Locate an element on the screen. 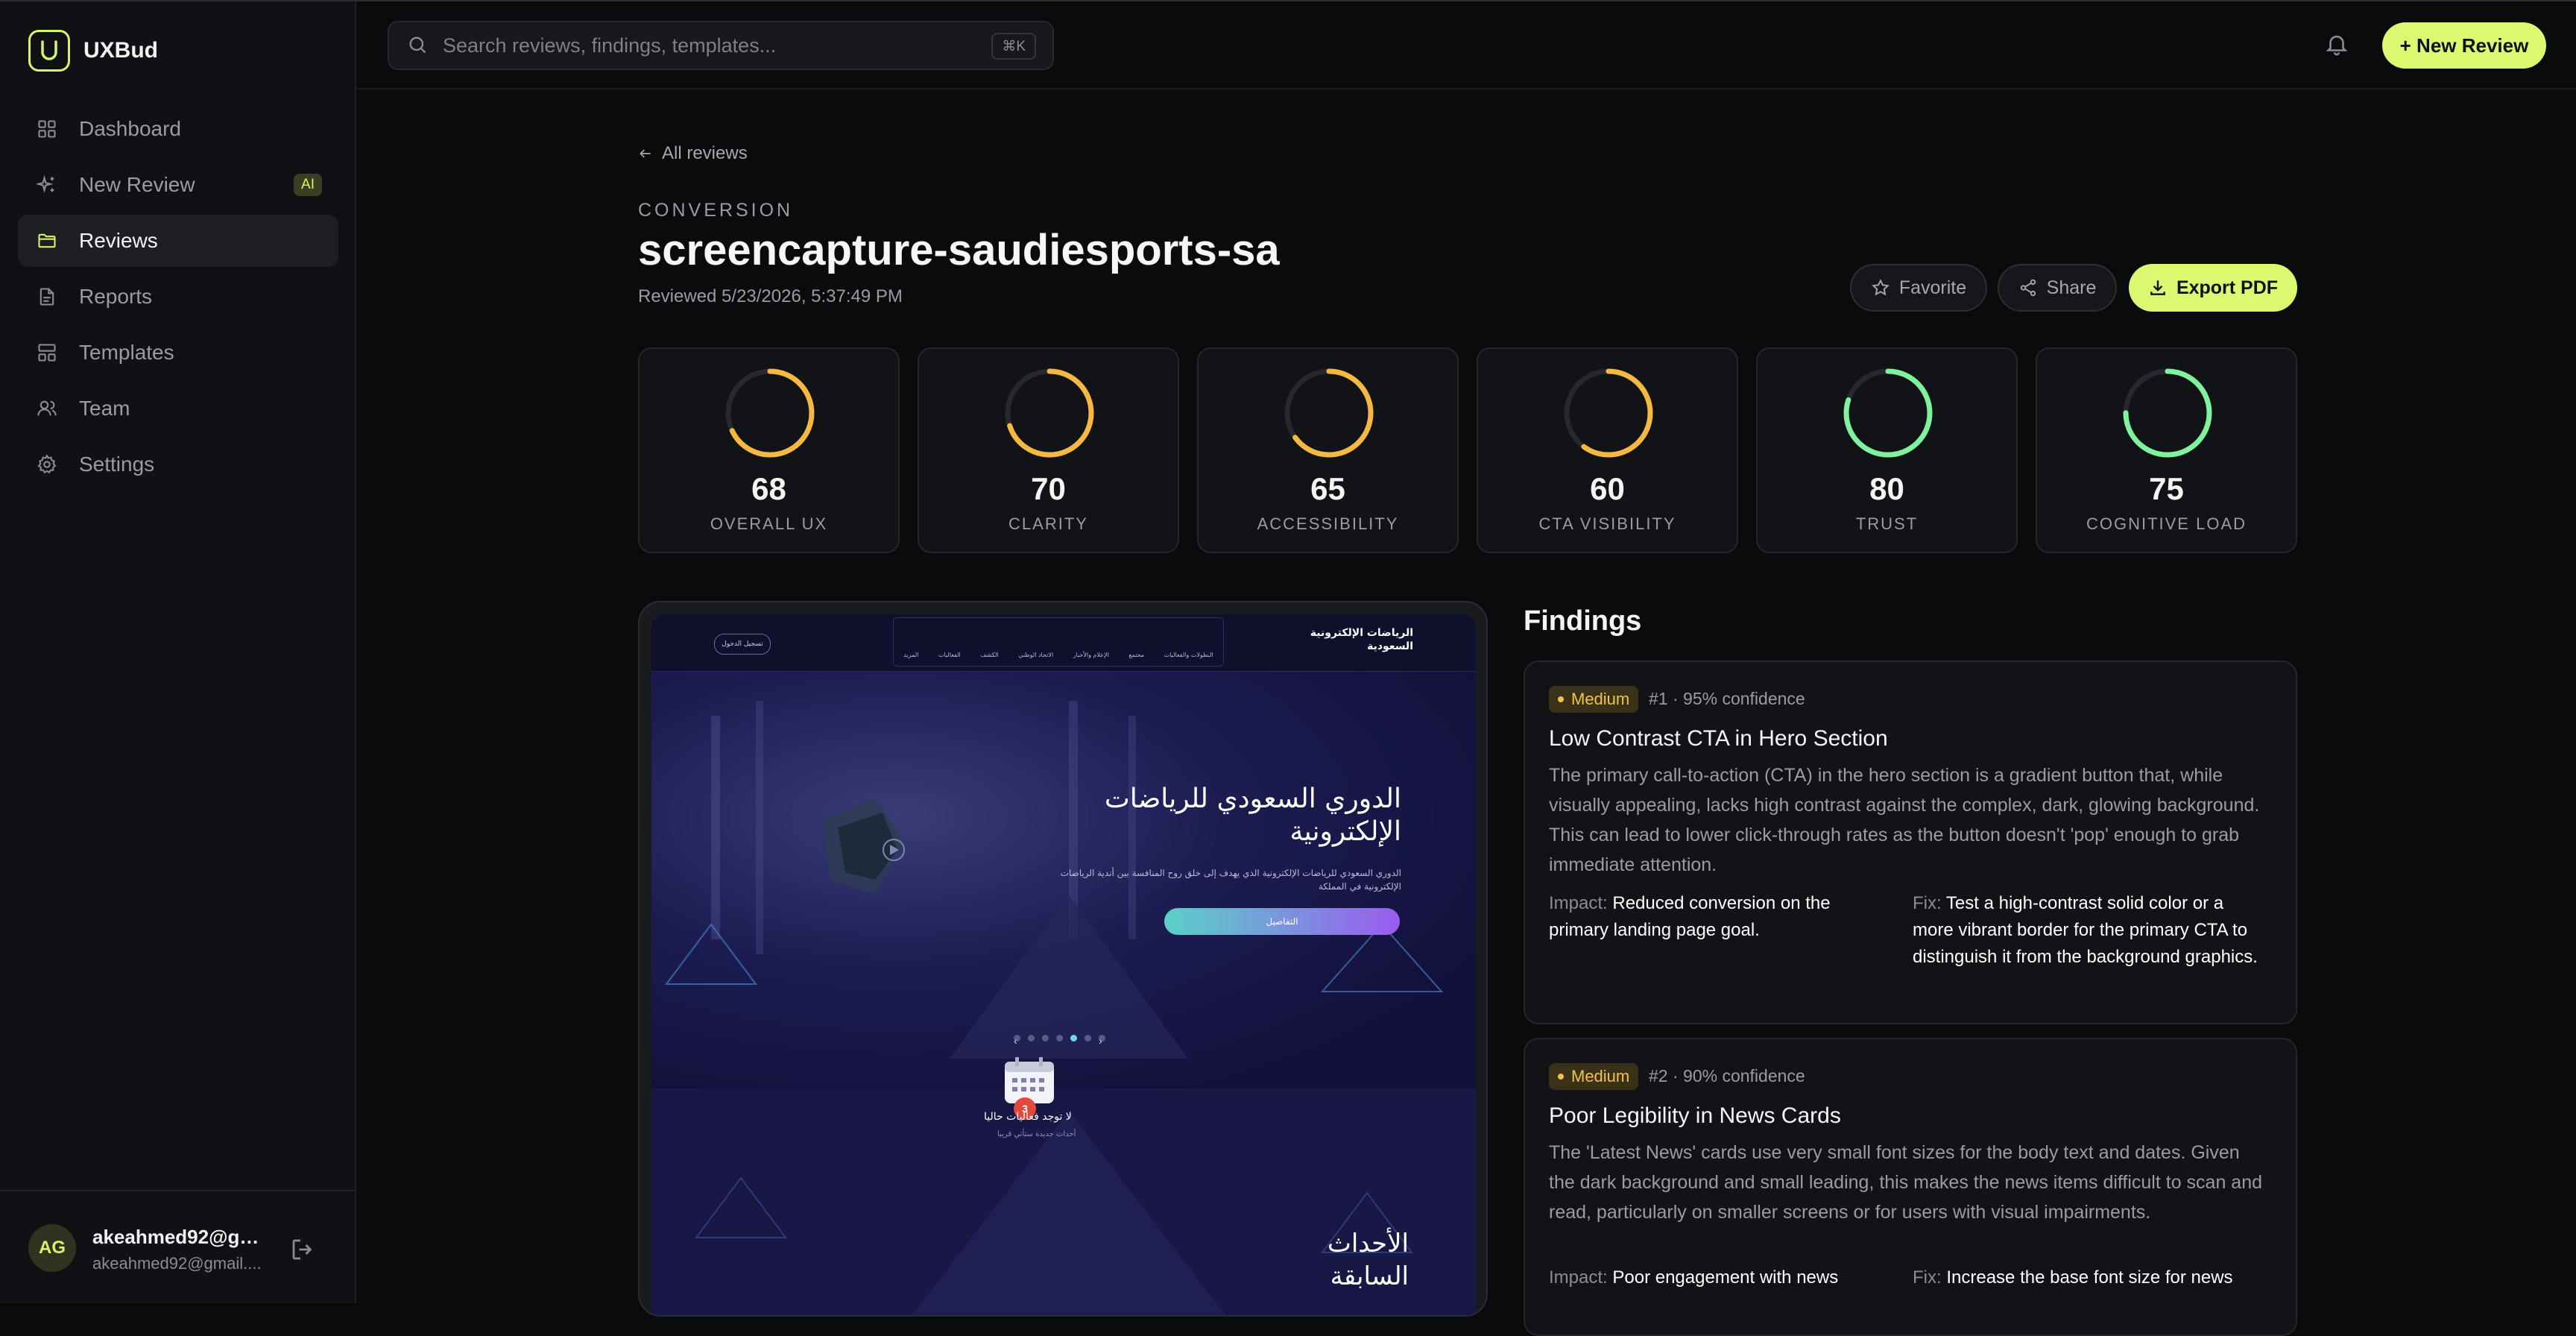 The height and width of the screenshot is (1336, 2576). logout-icon is located at coordinates (302, 1249).